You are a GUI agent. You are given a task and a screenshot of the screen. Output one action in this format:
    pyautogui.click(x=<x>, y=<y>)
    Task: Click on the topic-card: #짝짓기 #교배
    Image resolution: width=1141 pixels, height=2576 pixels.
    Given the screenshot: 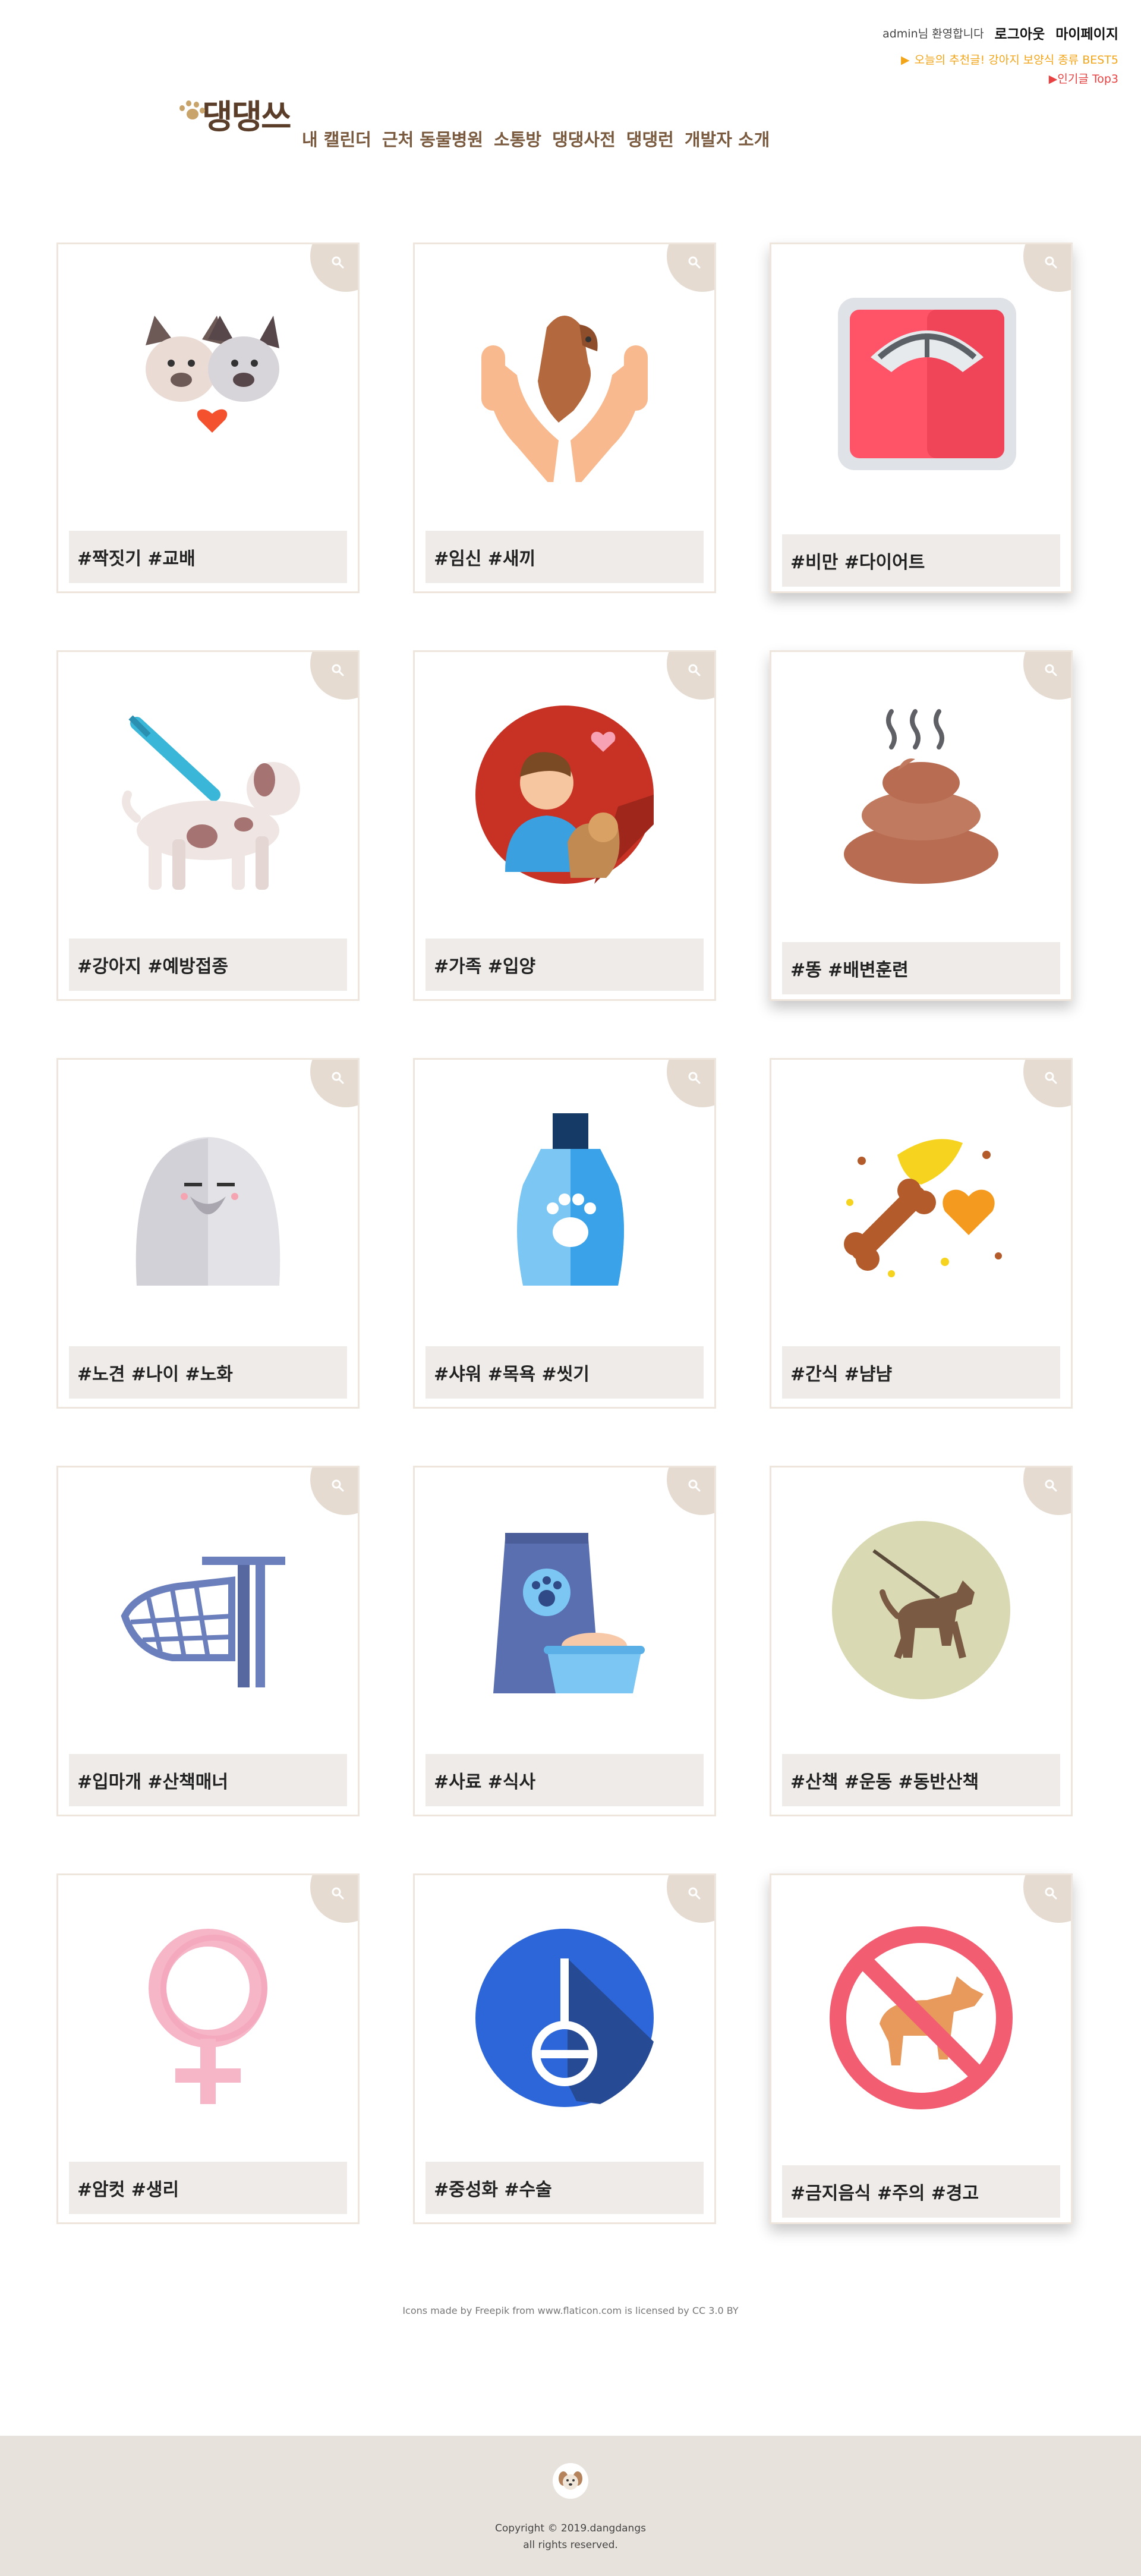 What is the action you would take?
    pyautogui.click(x=208, y=418)
    